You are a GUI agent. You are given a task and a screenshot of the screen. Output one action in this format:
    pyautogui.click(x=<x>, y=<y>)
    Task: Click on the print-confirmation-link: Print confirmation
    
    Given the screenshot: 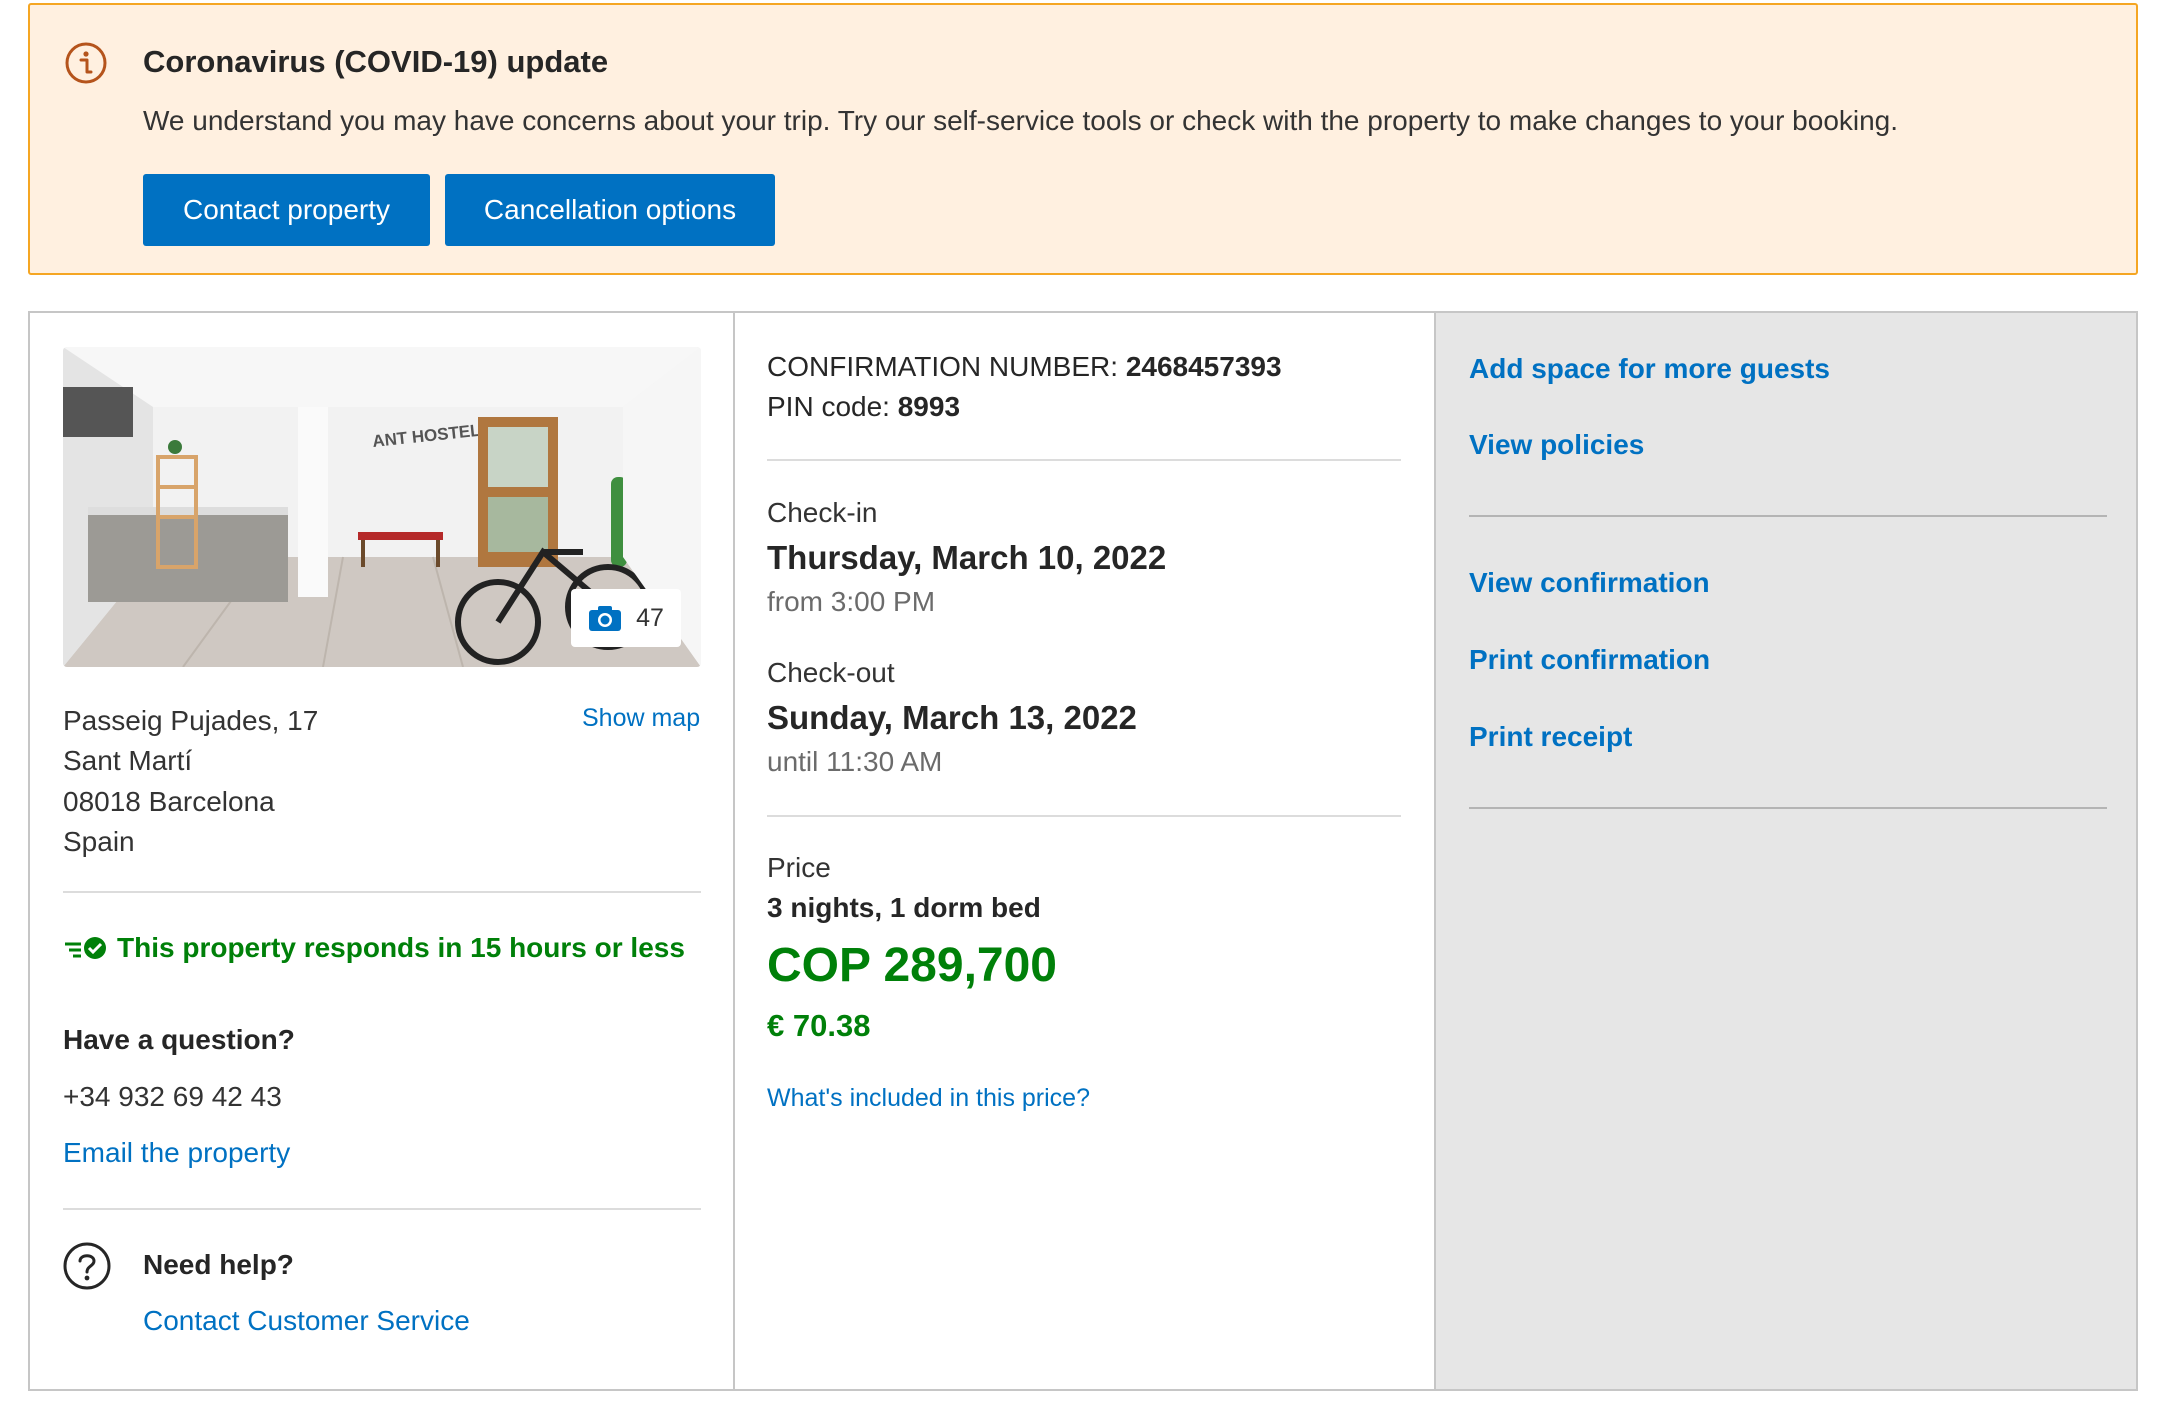 What is the action you would take?
    pyautogui.click(x=1589, y=660)
    